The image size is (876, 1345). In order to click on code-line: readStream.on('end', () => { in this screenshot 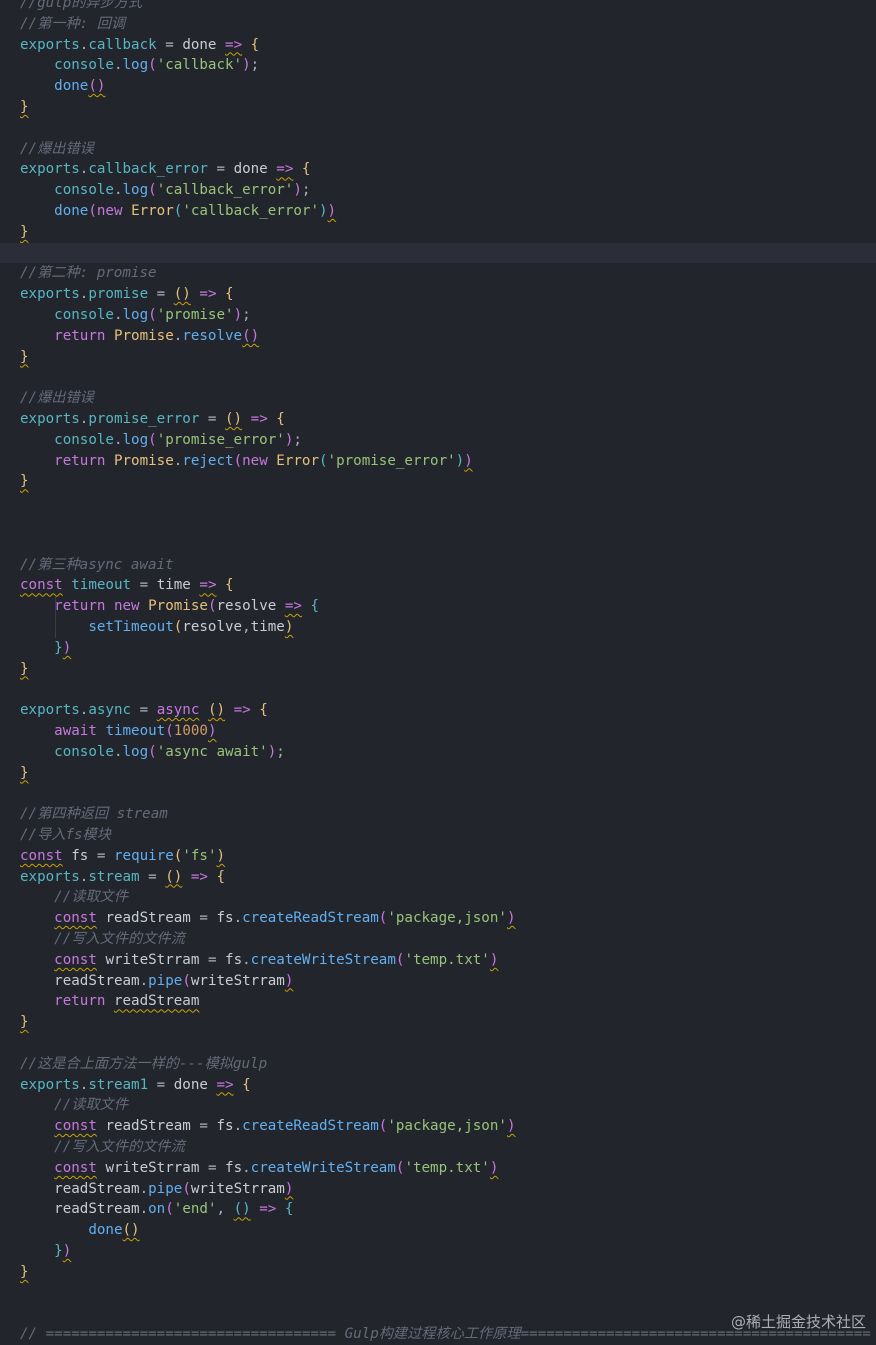, I will do `click(438, 1209)`.